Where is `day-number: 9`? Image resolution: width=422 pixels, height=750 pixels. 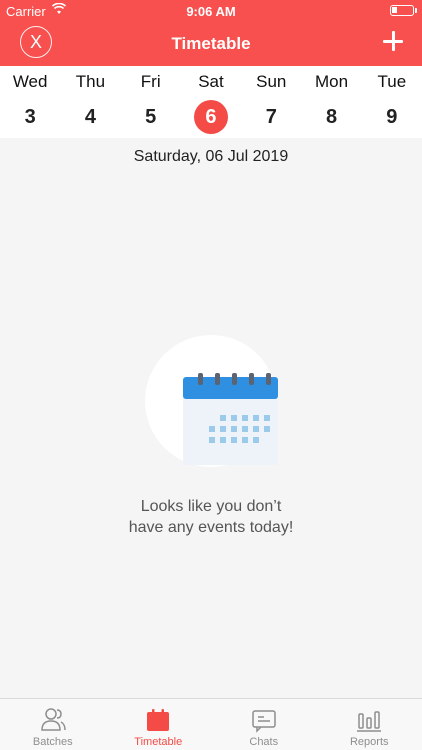 day-number: 9 is located at coordinates (392, 117).